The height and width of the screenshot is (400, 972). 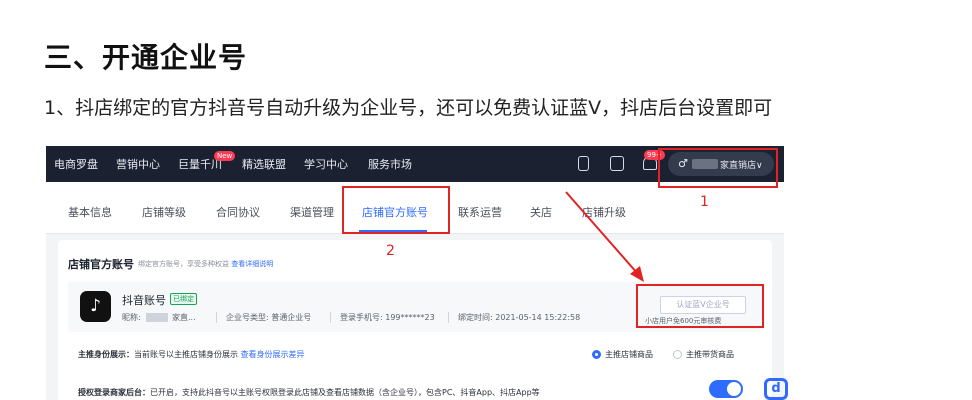 I want to click on app-logo-icon: d, so click(x=776, y=389).